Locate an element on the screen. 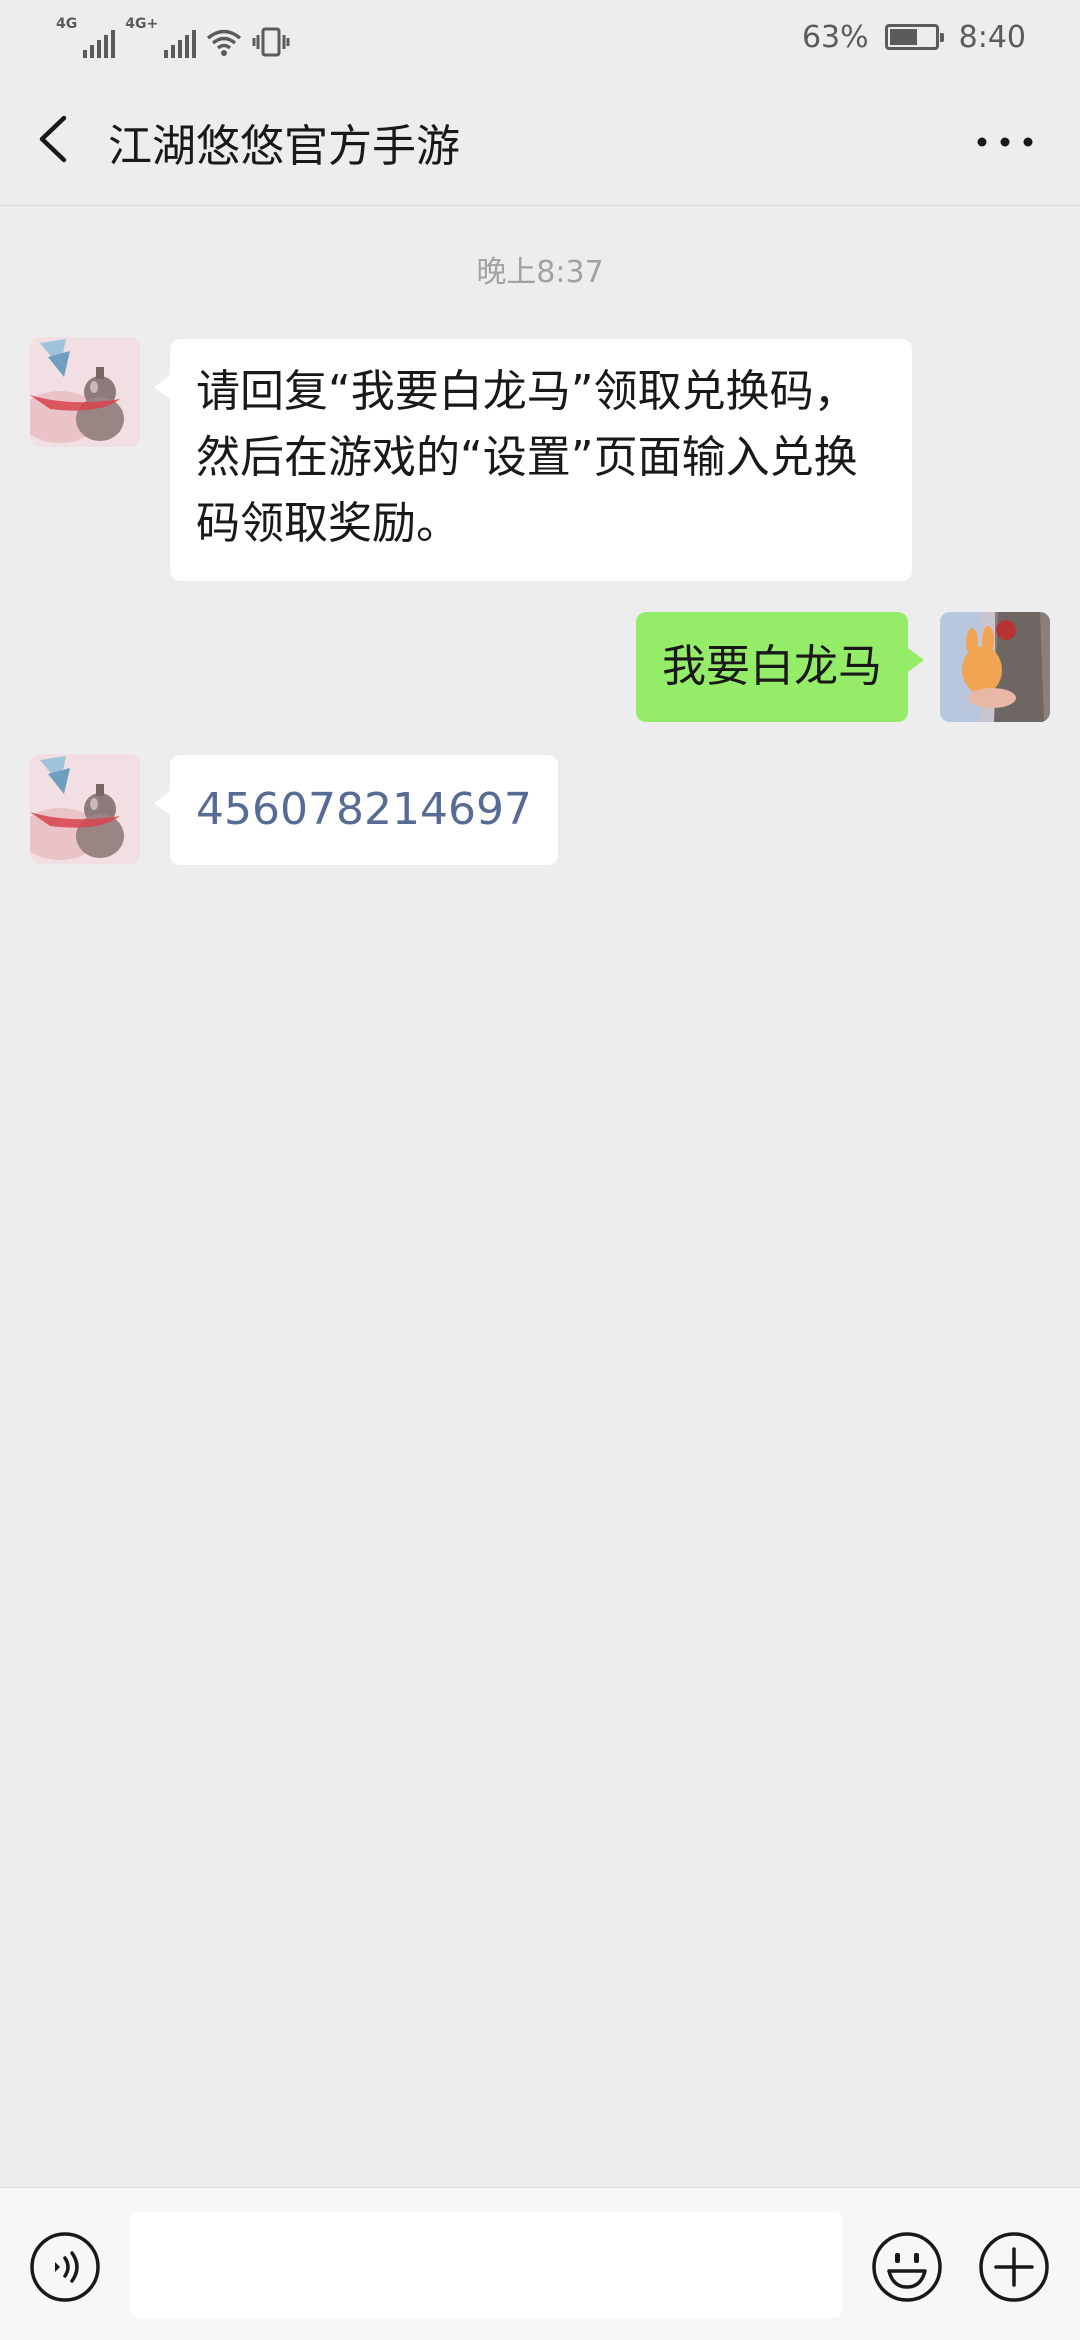 This screenshot has height=2340, width=1080. voice-button is located at coordinates (65, 2267).